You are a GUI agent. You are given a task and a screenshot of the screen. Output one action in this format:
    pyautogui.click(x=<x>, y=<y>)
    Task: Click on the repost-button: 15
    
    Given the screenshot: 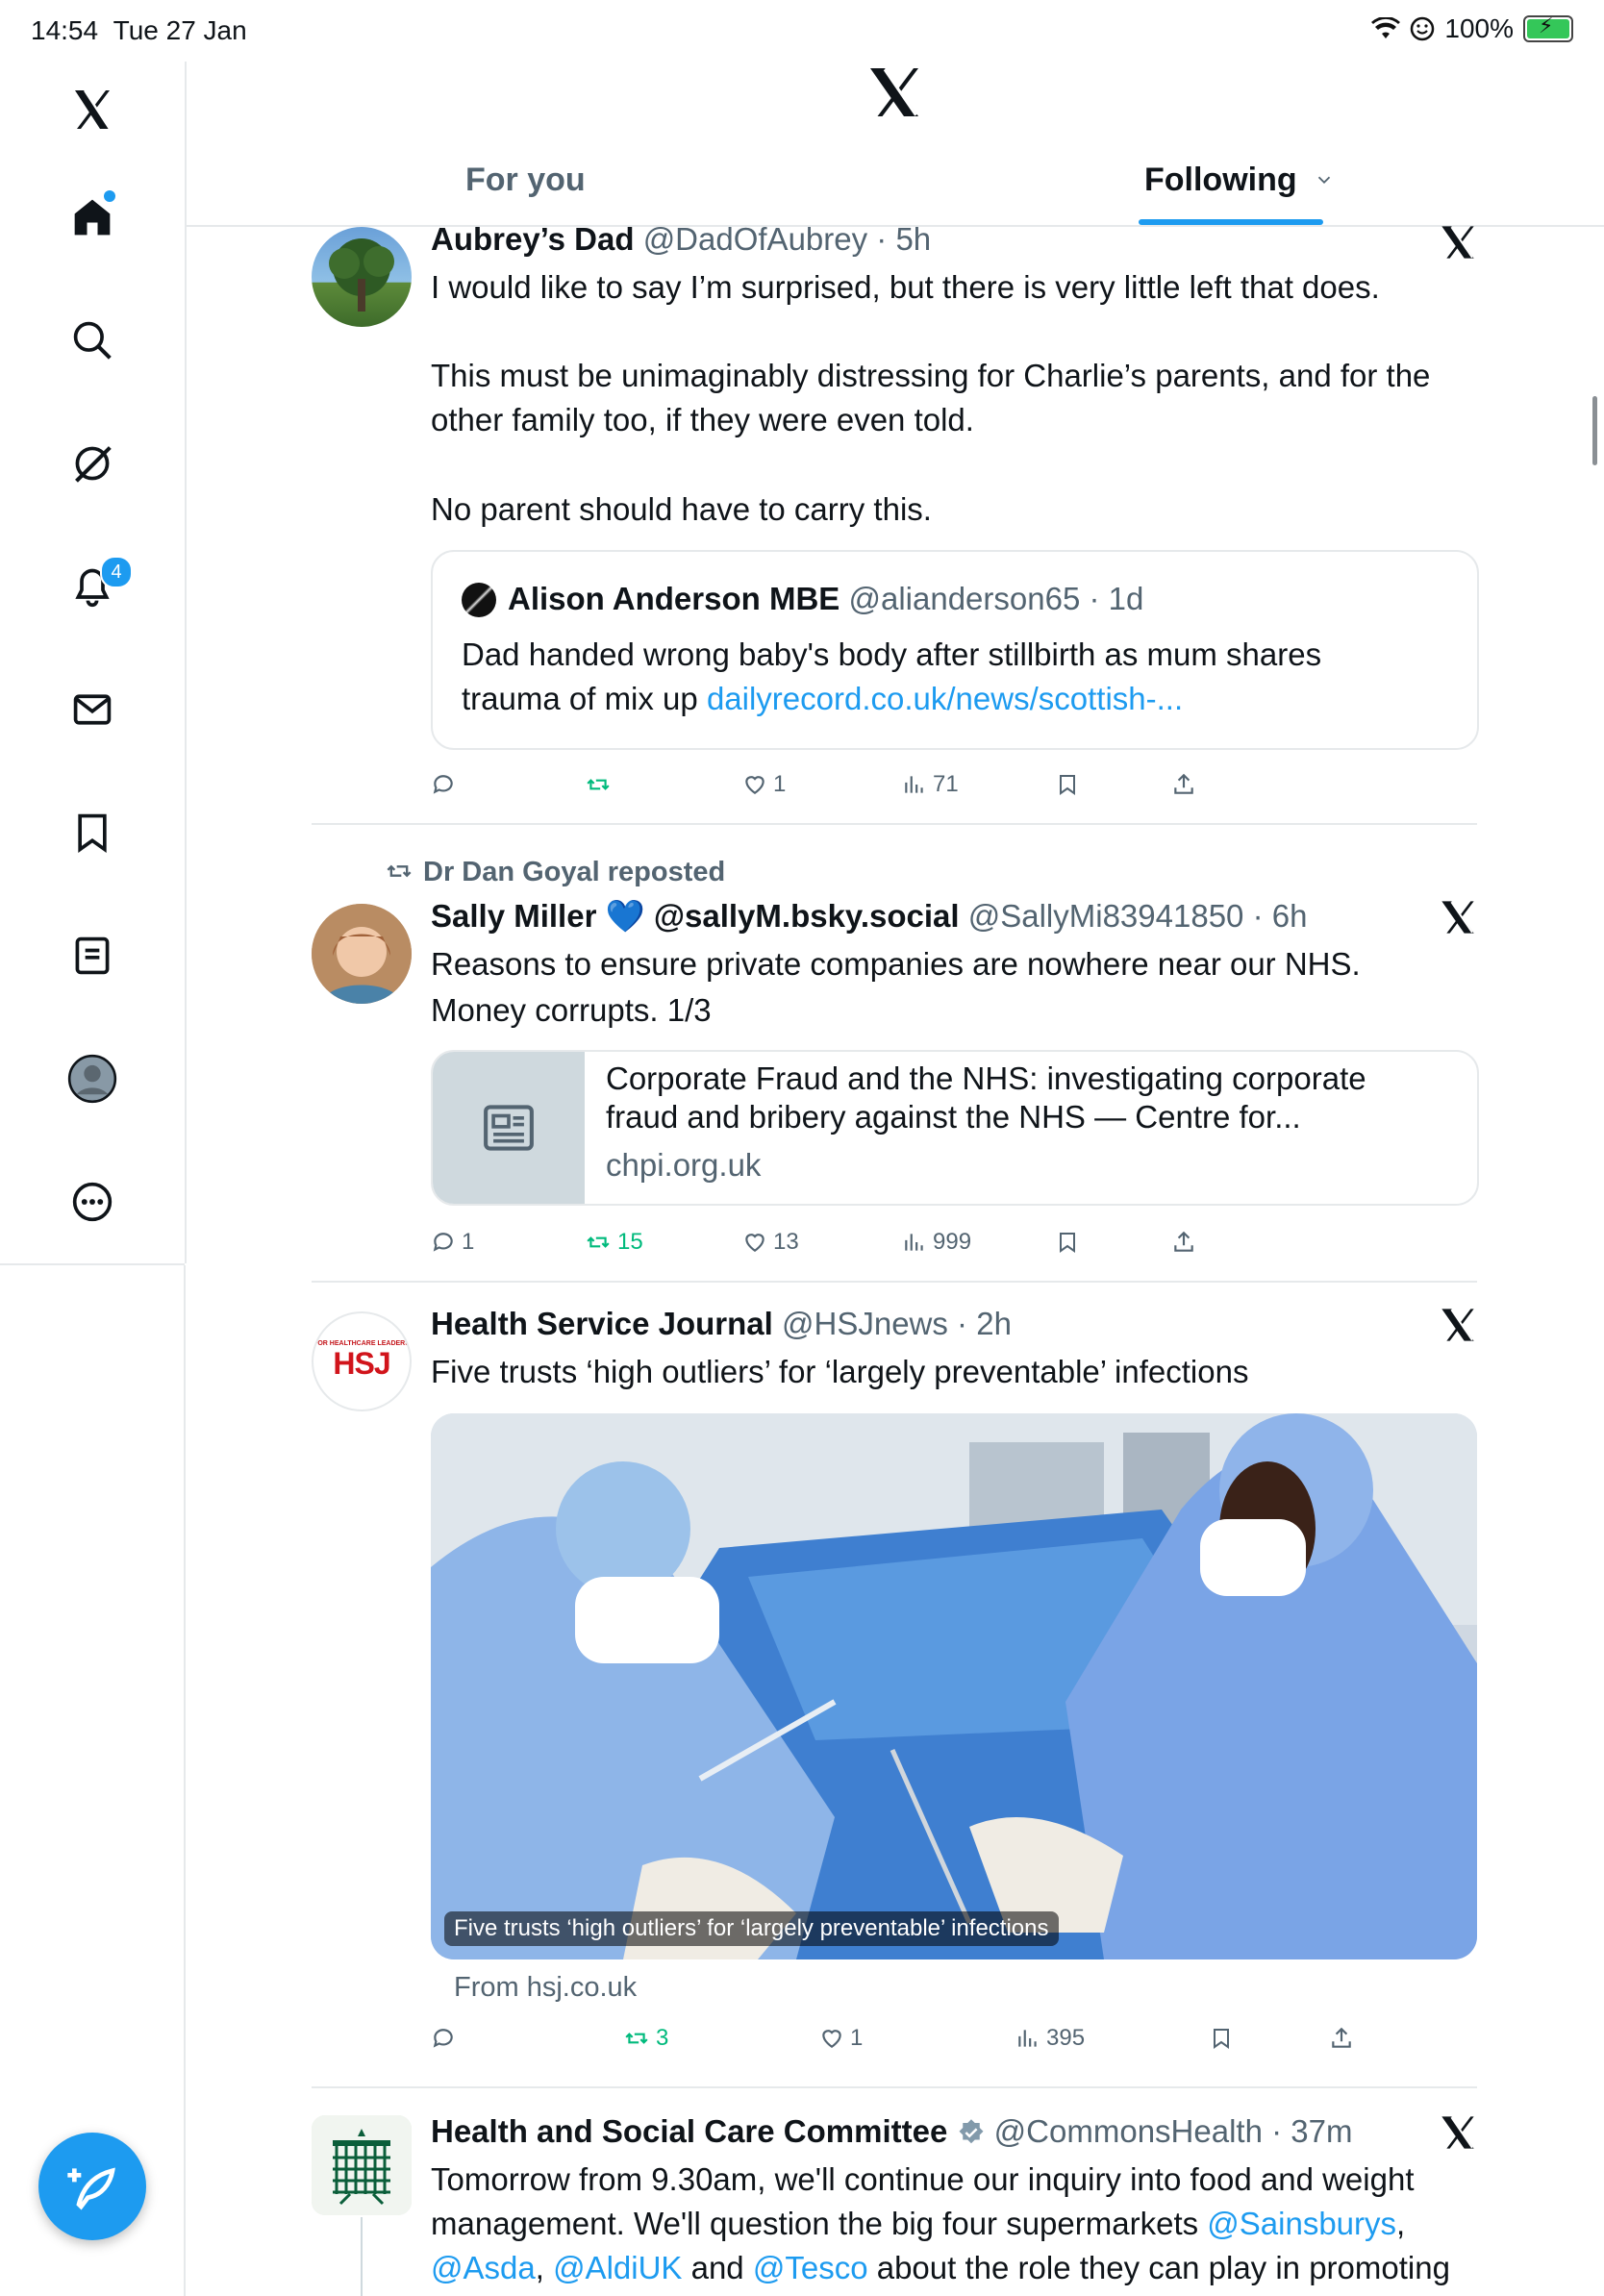 What is the action you would take?
    pyautogui.click(x=614, y=1242)
    